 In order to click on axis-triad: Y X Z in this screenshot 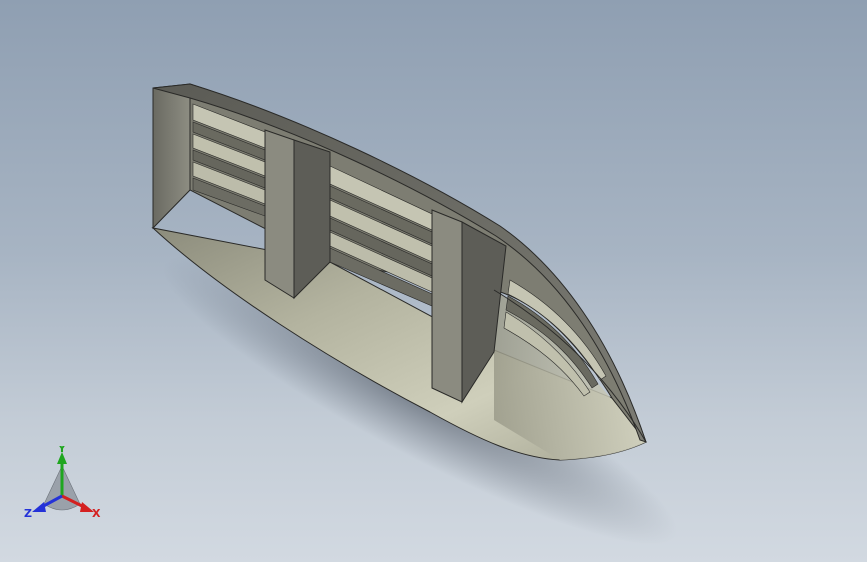, I will do `click(64, 486)`.